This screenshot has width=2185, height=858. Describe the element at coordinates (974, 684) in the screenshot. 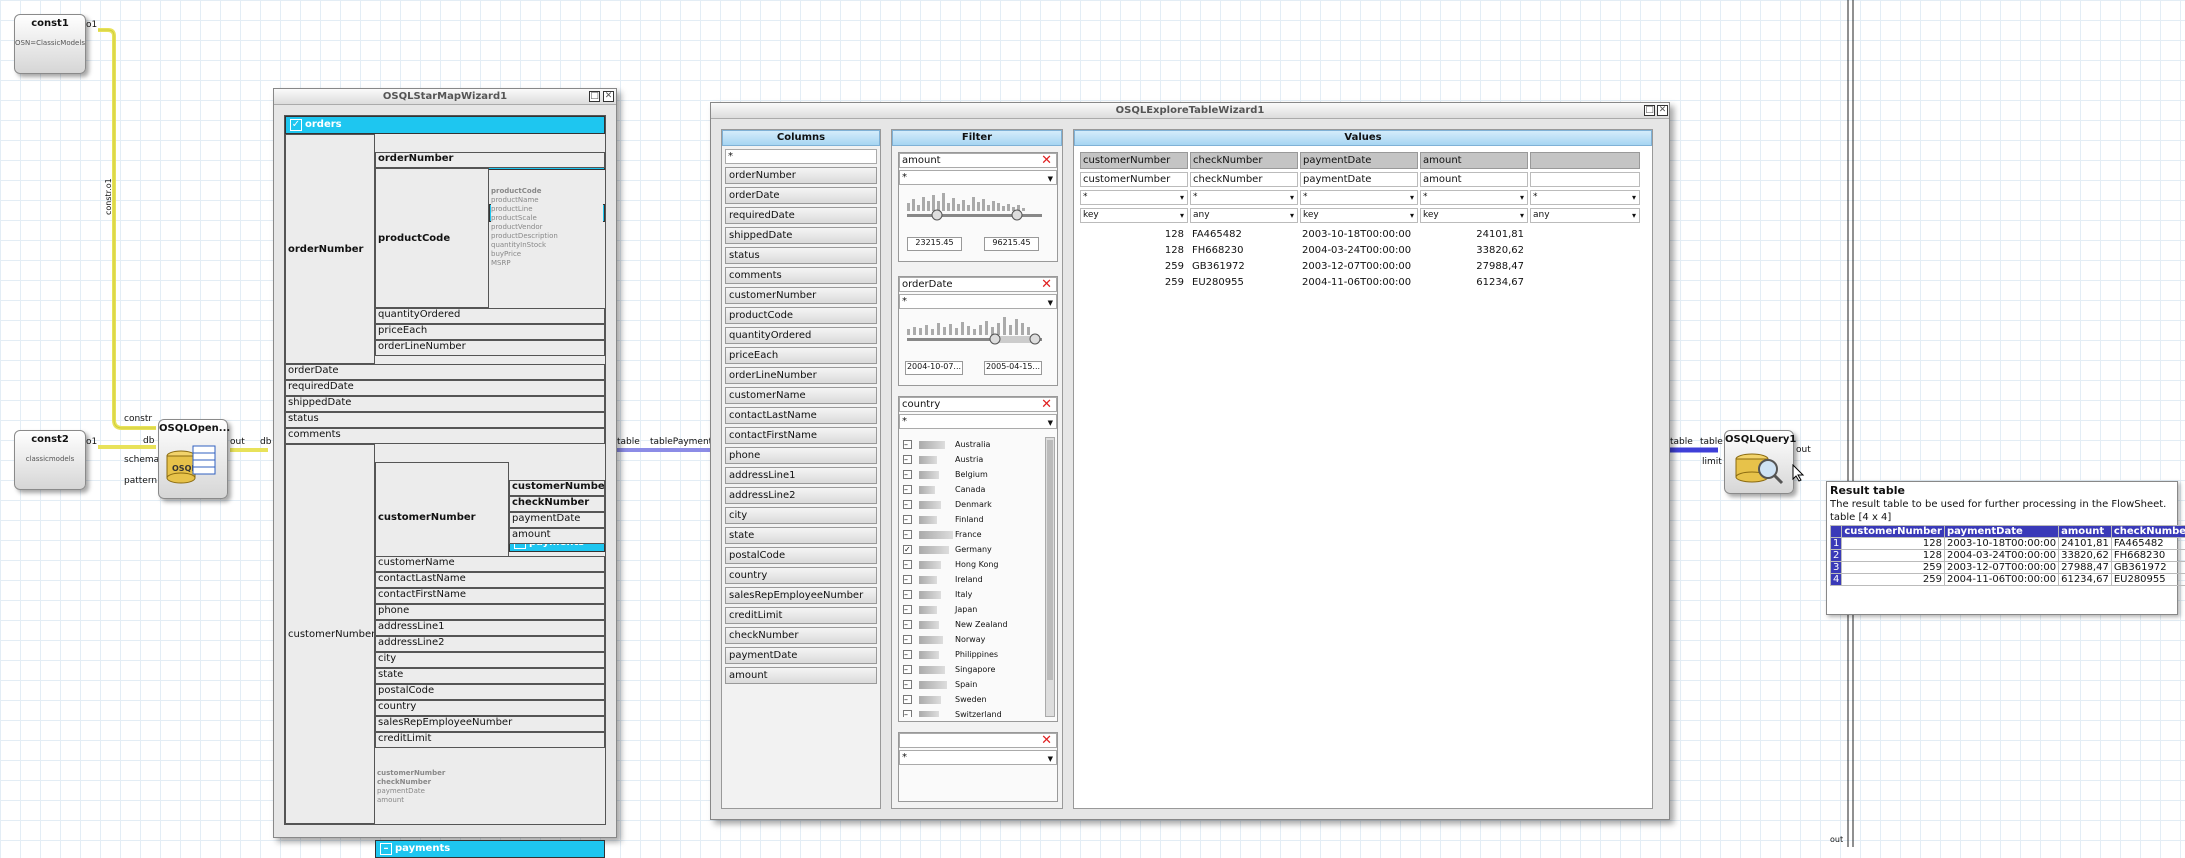

I see `country-item: –Spain` at that location.